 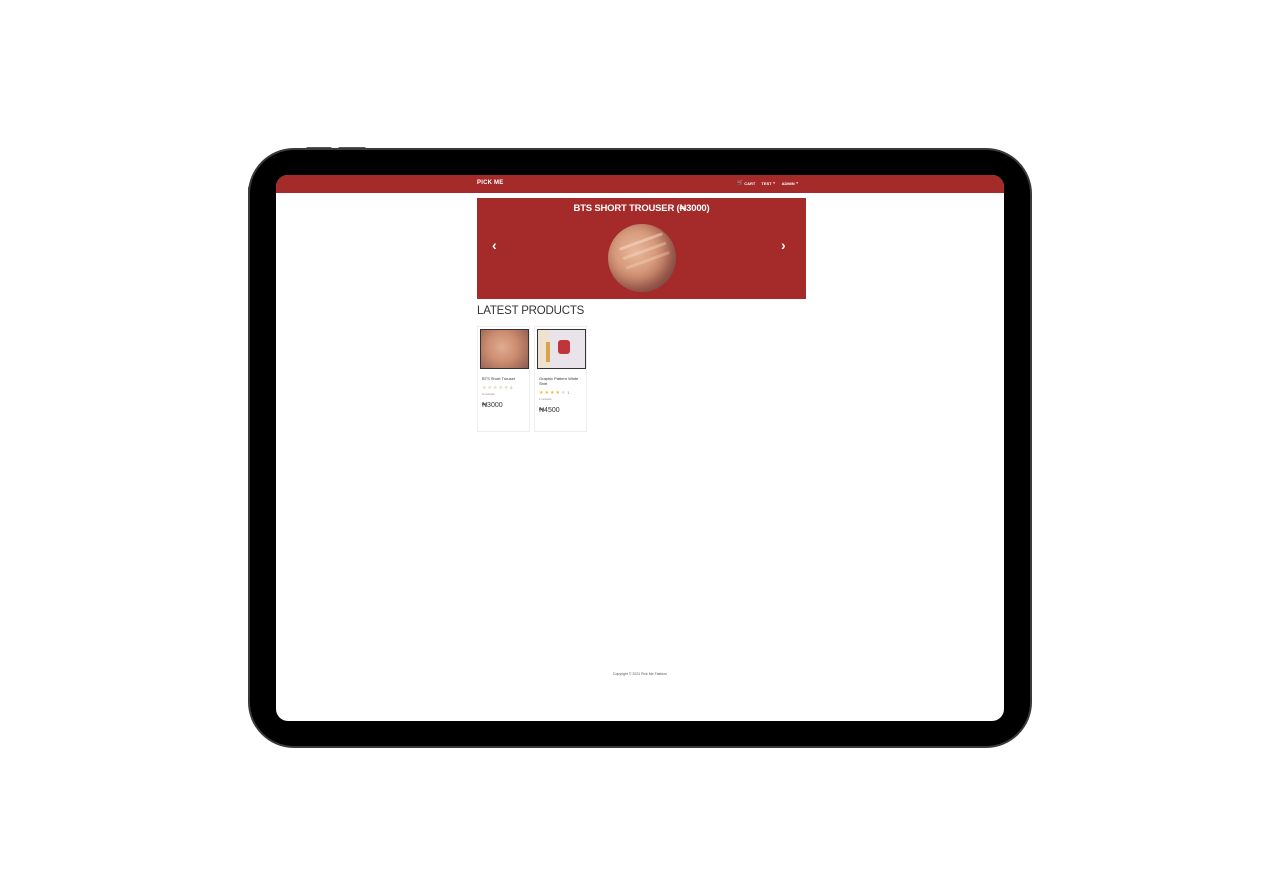 I want to click on nav-test-label: TEST, so click(x=766, y=183).